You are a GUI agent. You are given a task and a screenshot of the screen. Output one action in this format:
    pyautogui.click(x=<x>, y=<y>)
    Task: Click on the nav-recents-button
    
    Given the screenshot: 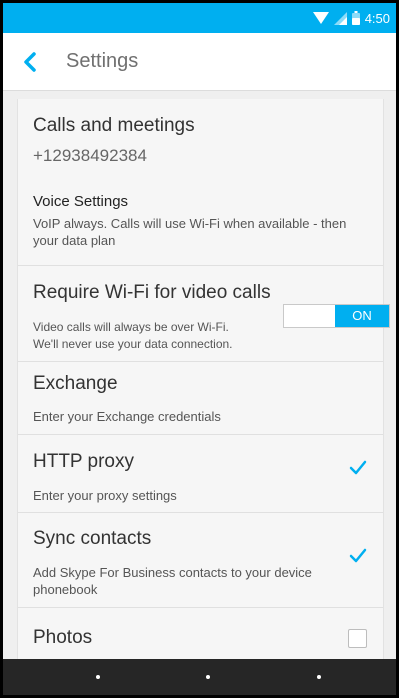 What is the action you would take?
    pyautogui.click(x=319, y=677)
    